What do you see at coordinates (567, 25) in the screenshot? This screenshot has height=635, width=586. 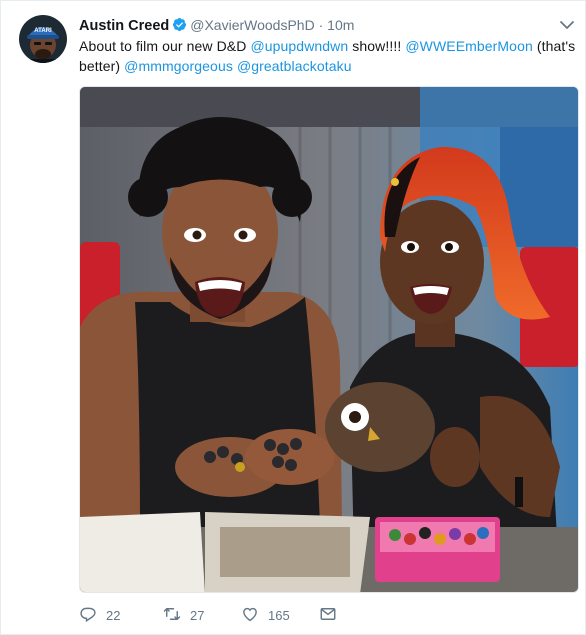 I see `chevron-down-icon` at bounding box center [567, 25].